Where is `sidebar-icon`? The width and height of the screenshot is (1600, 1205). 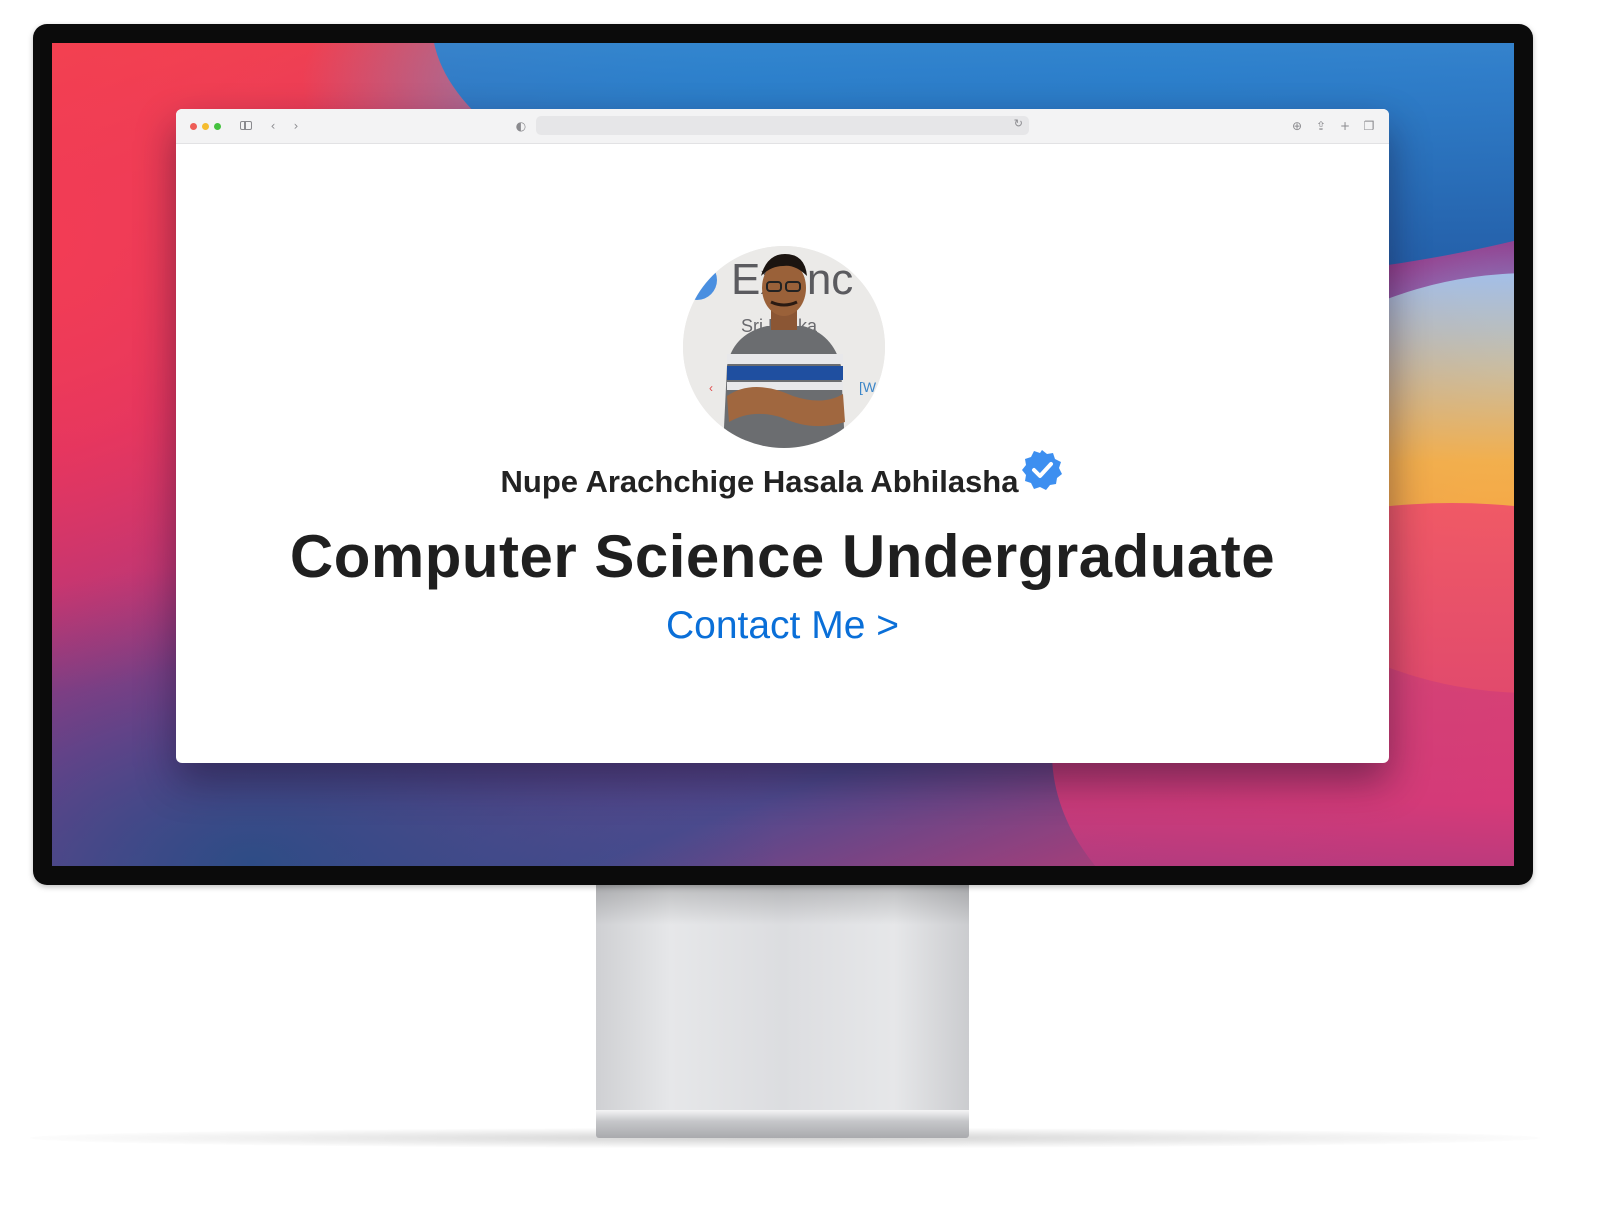
sidebar-icon is located at coordinates (246, 125).